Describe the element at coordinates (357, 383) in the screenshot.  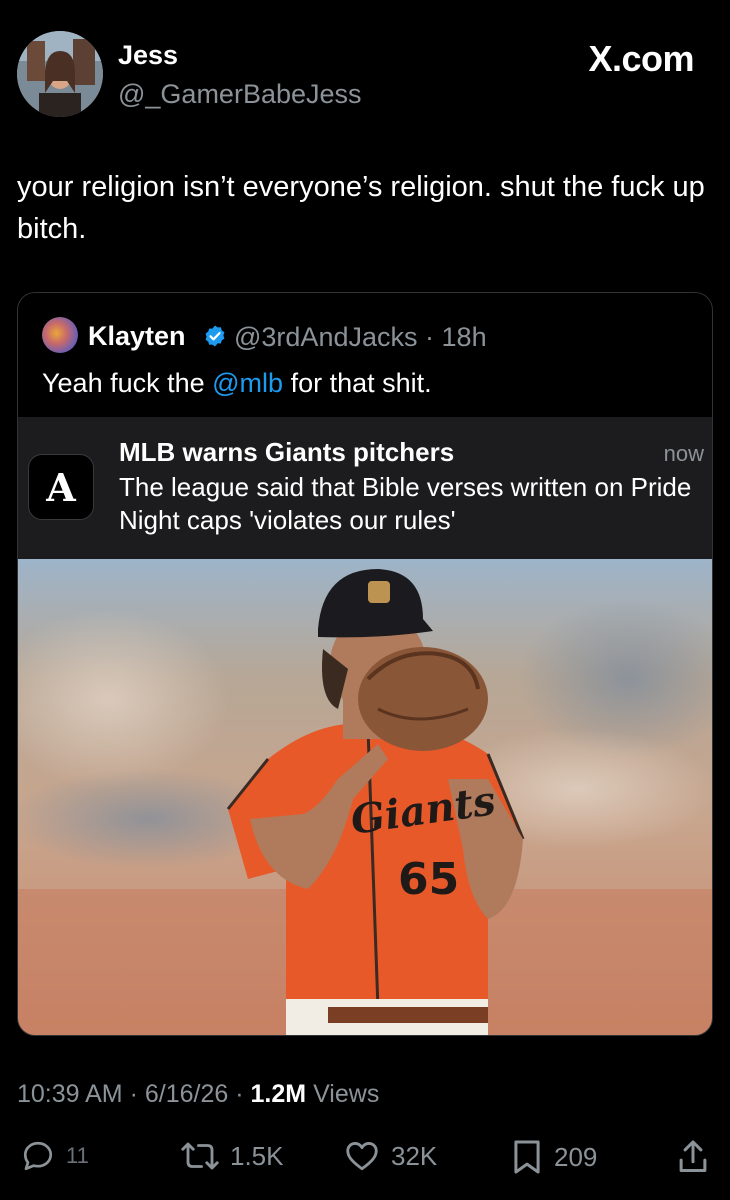
I see `quoted-text-after: for that shit.` at that location.